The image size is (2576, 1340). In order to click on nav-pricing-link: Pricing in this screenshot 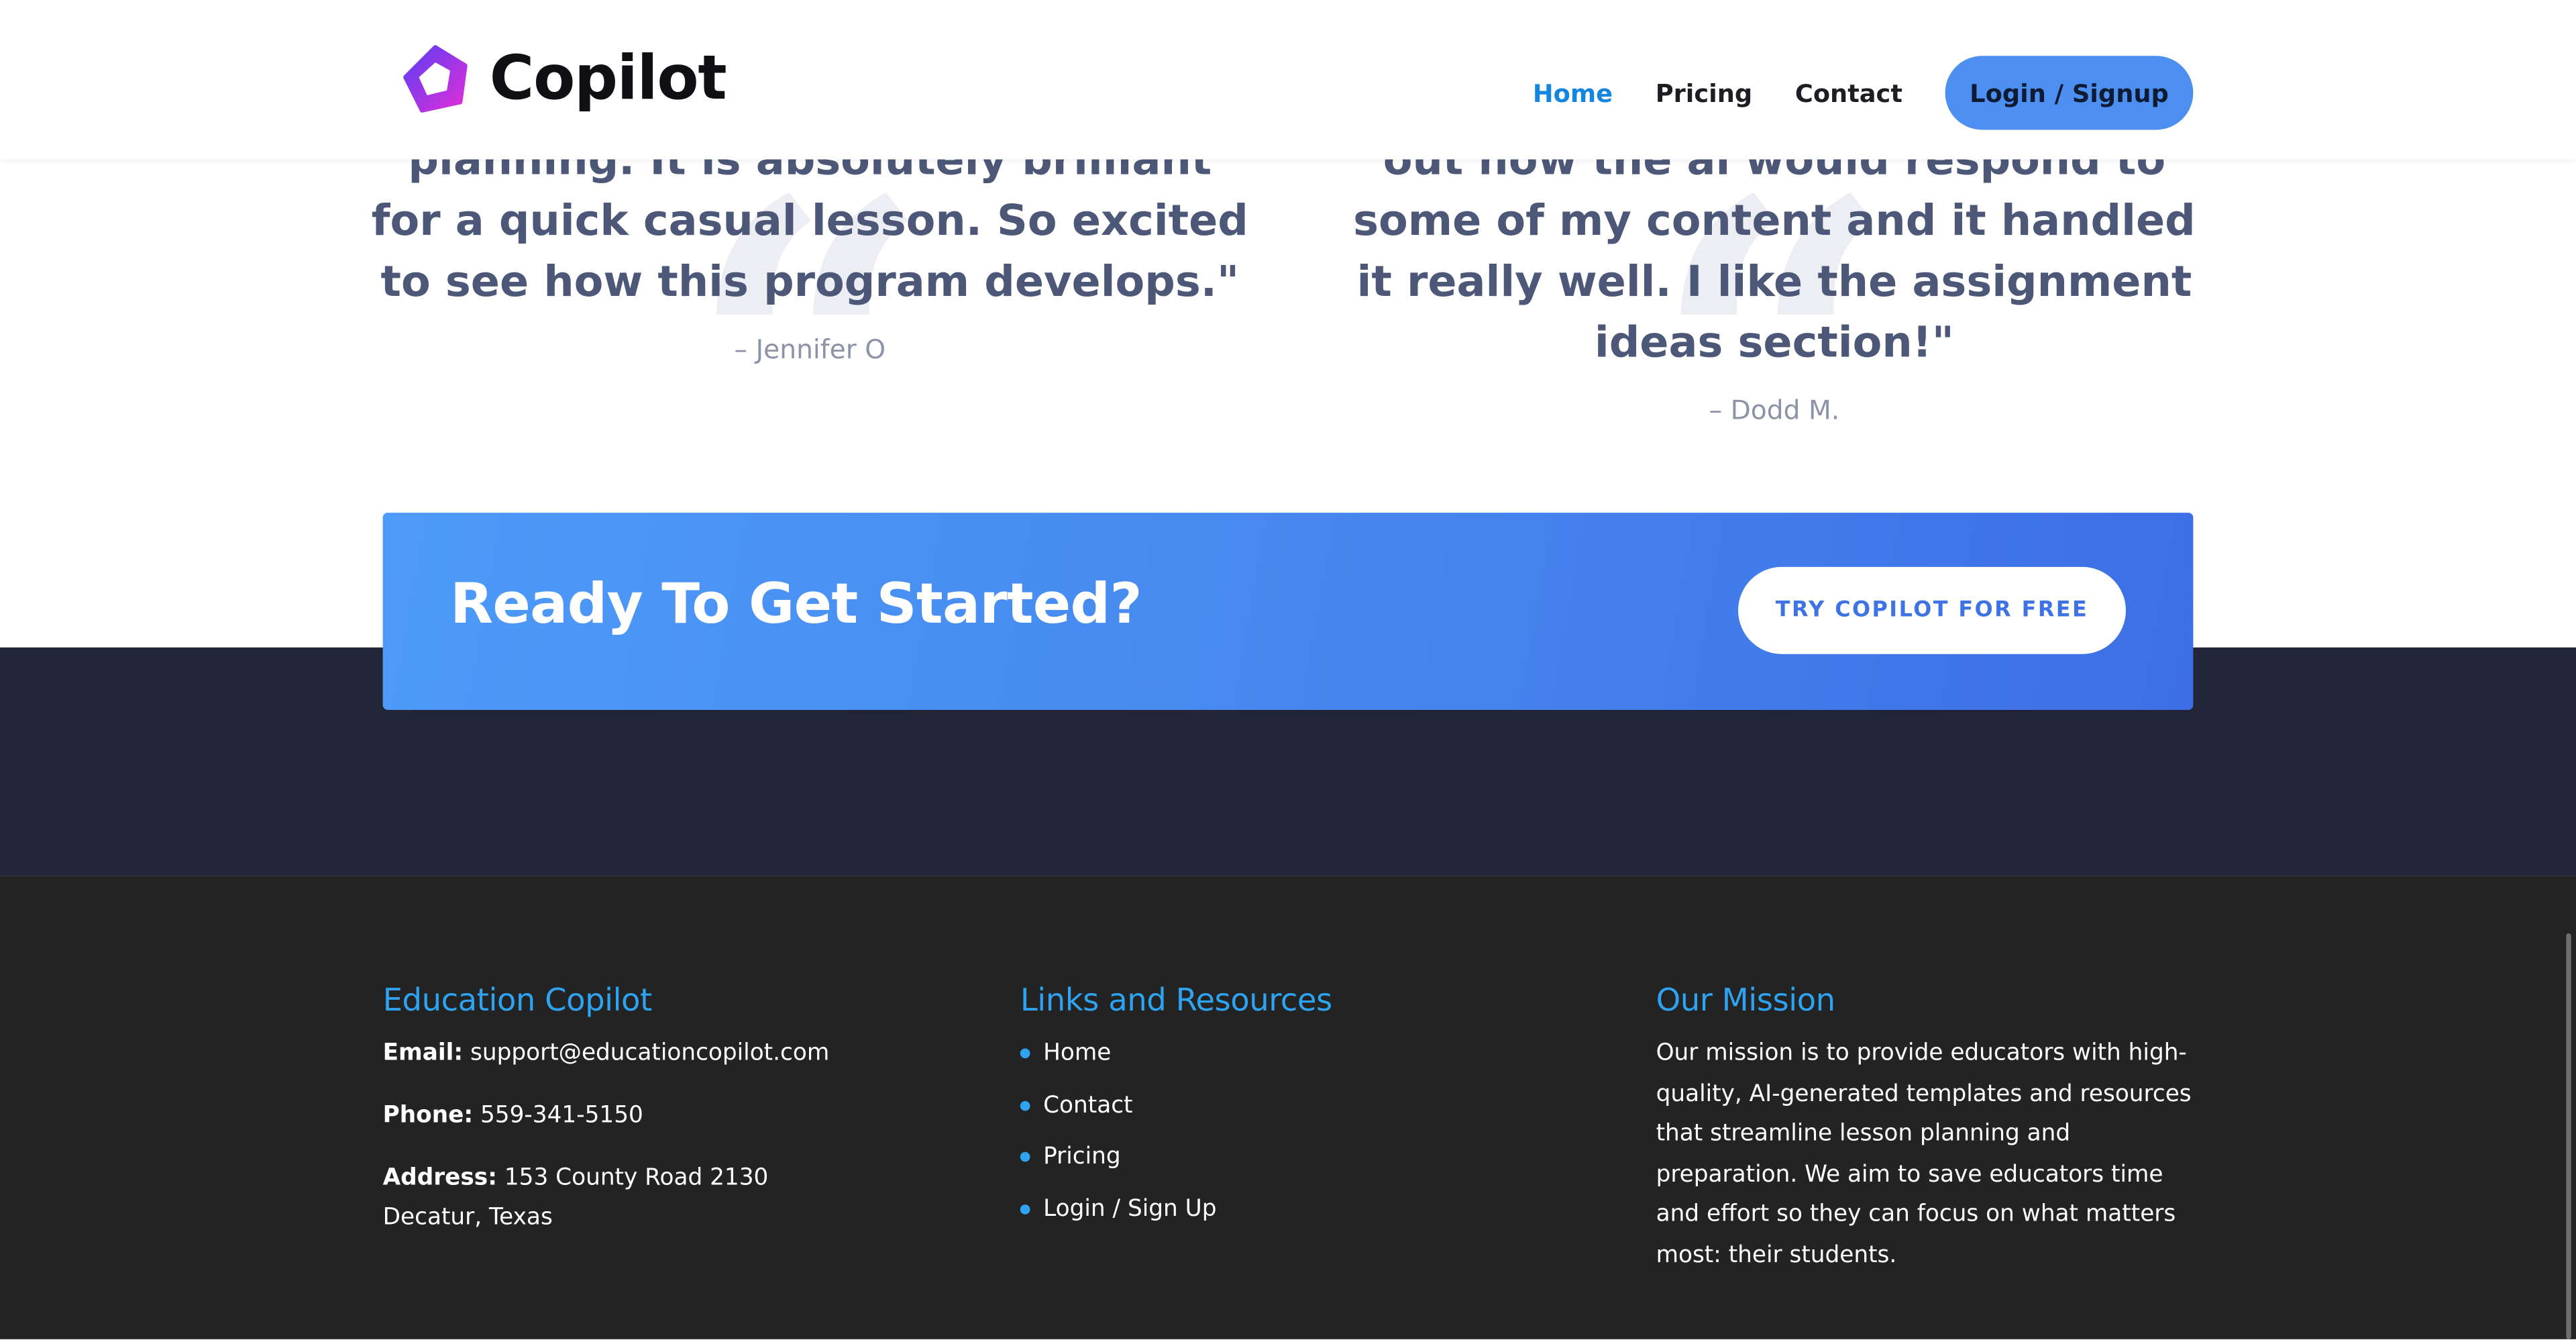, I will do `click(1704, 92)`.